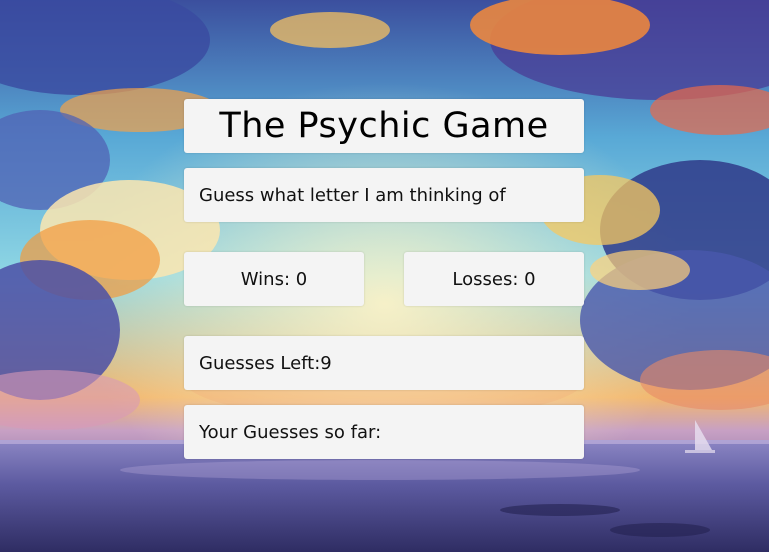 The height and width of the screenshot is (552, 769). I want to click on title-card: The Psychic Game, so click(384, 126).